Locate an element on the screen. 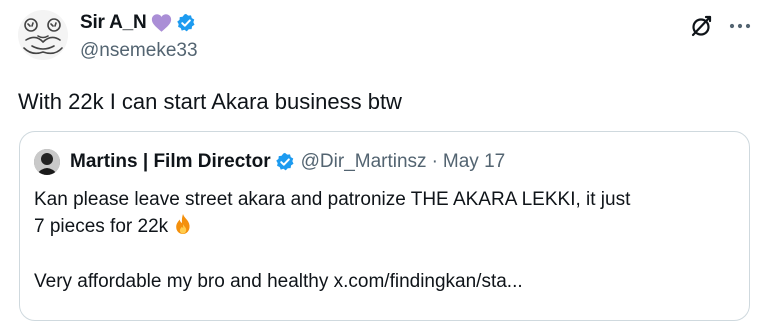 This screenshot has height=321, width=770. author-avatar is located at coordinates (43, 35).